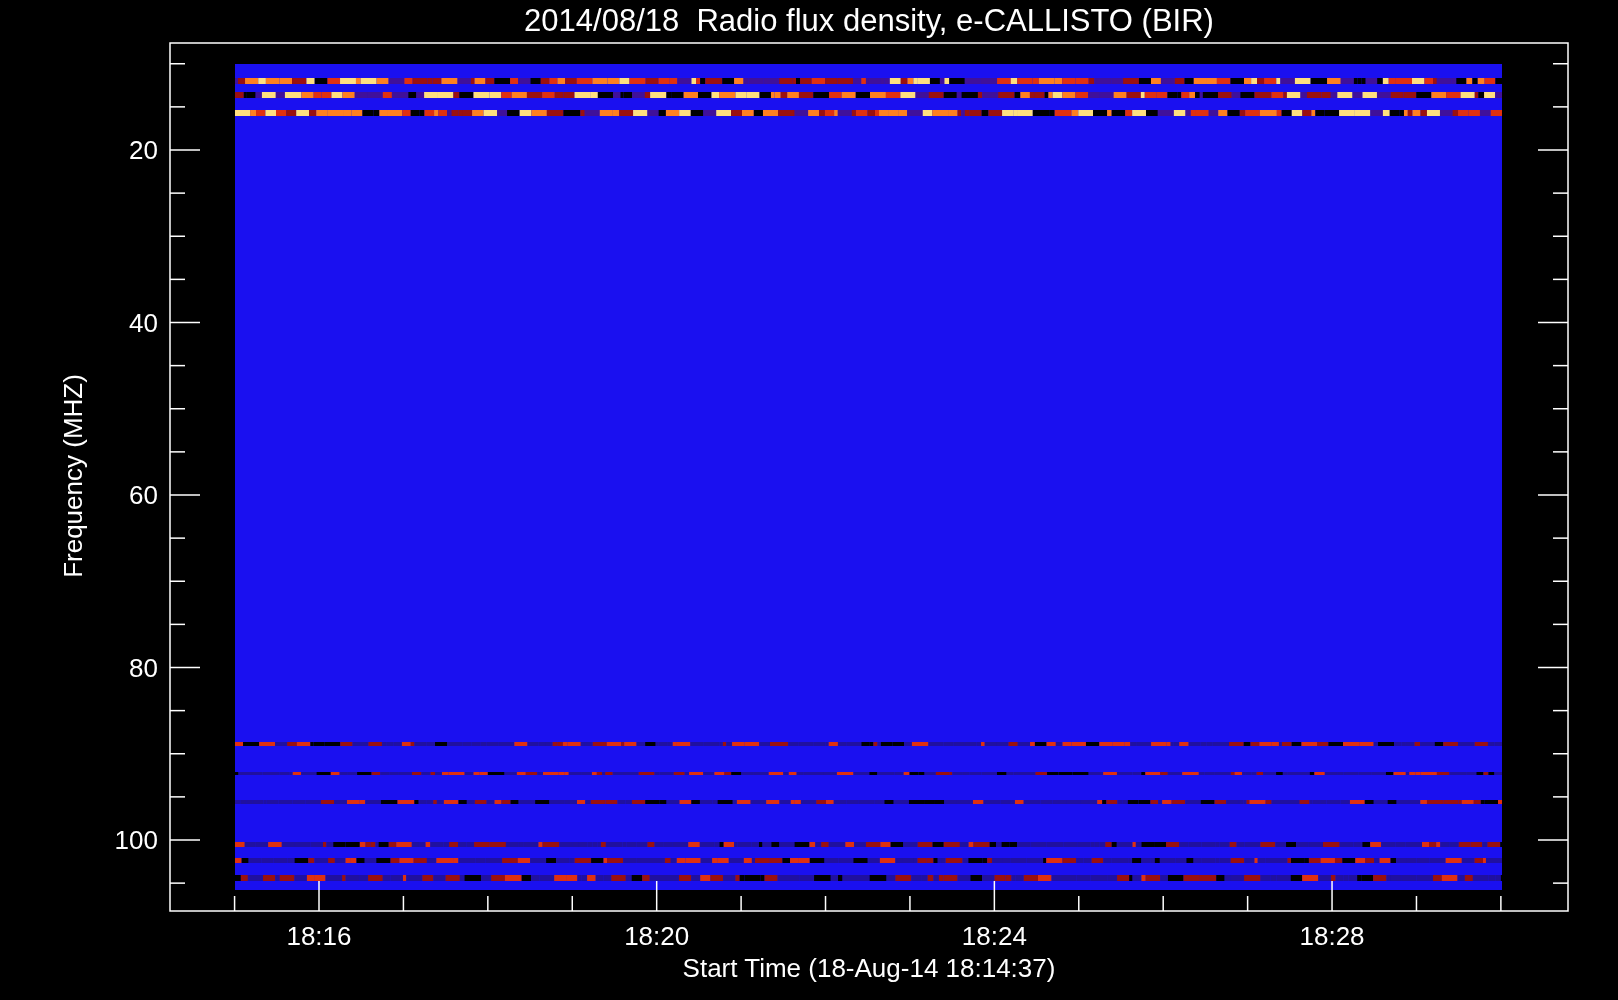 This screenshot has height=1000, width=1618. I want to click on y-axis-label: Frequency (MHZ), so click(73, 476).